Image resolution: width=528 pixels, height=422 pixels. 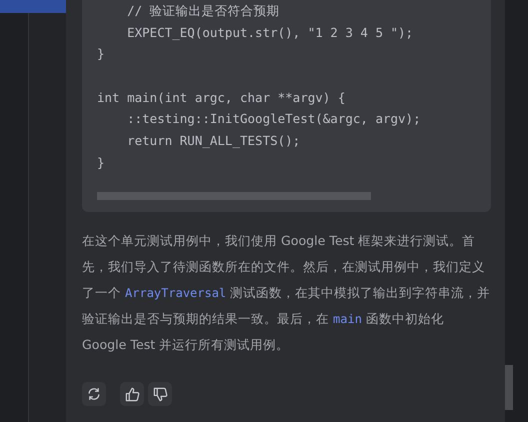 I want to click on code-line: ::testing::InitGoogleTest(&argc, argv);, so click(x=274, y=119).